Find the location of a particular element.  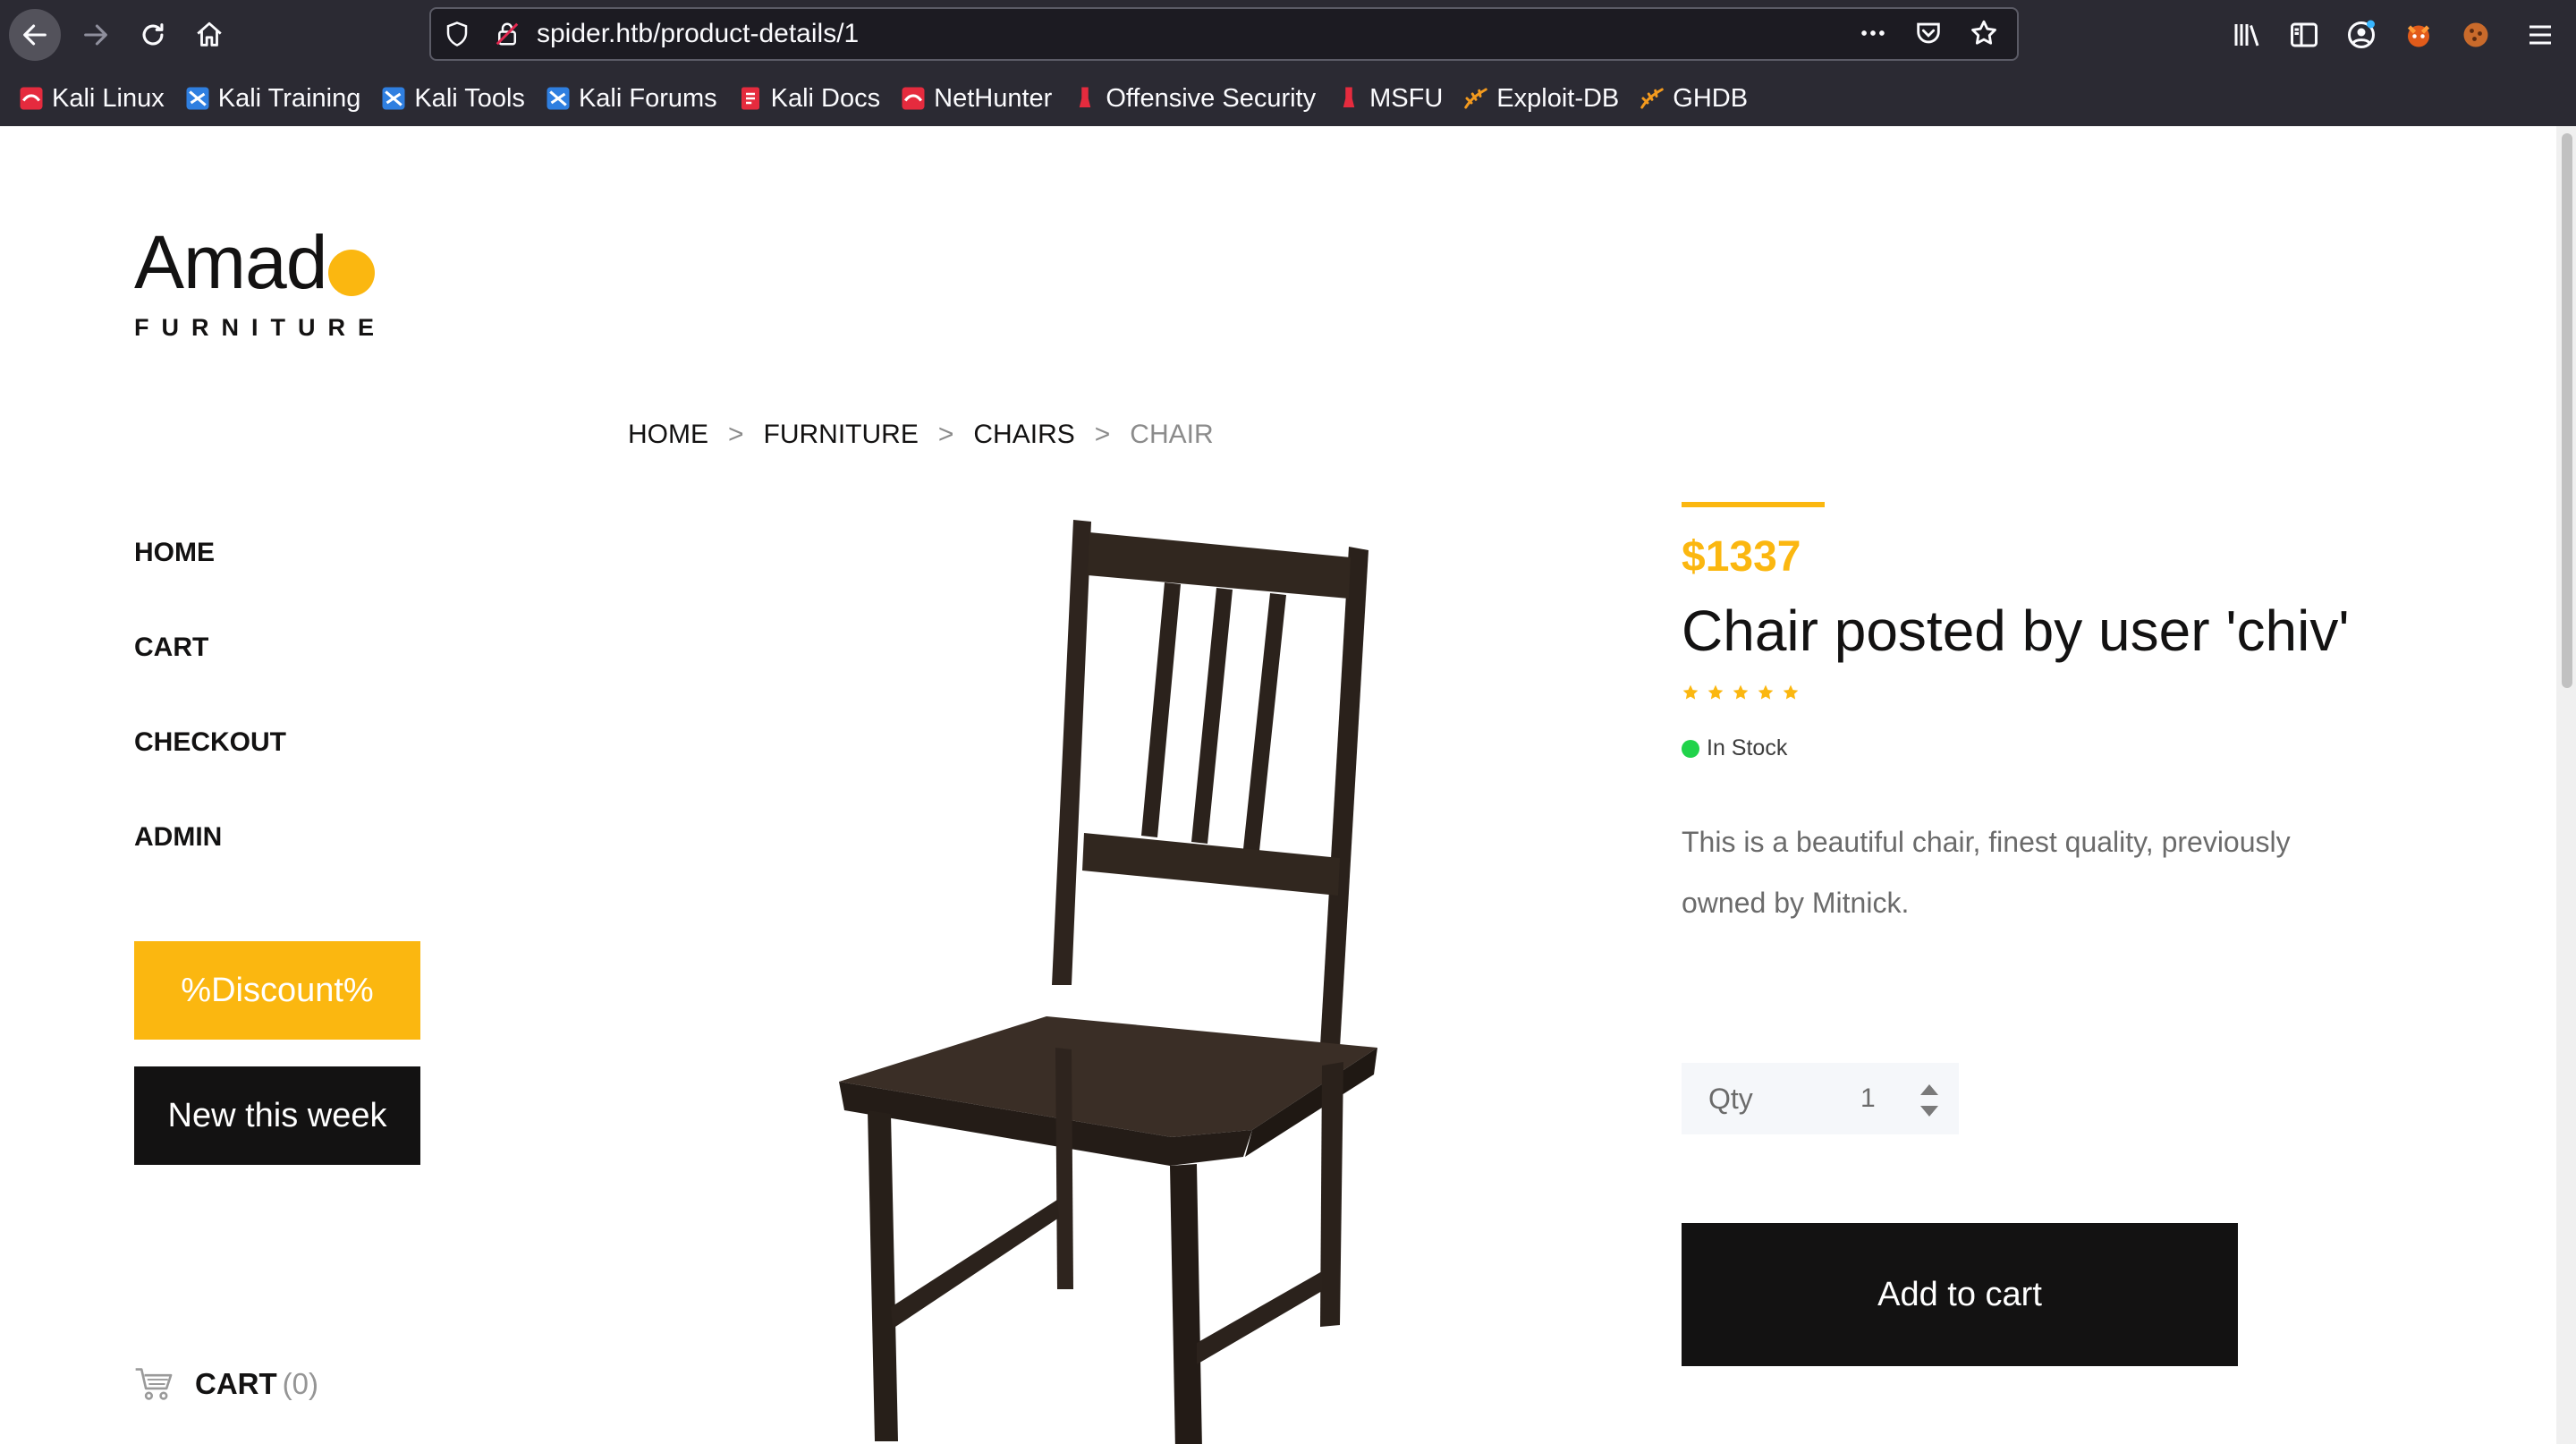

side-nav: HOME CART CHECKOUT ADMIN is located at coordinates (210, 727).